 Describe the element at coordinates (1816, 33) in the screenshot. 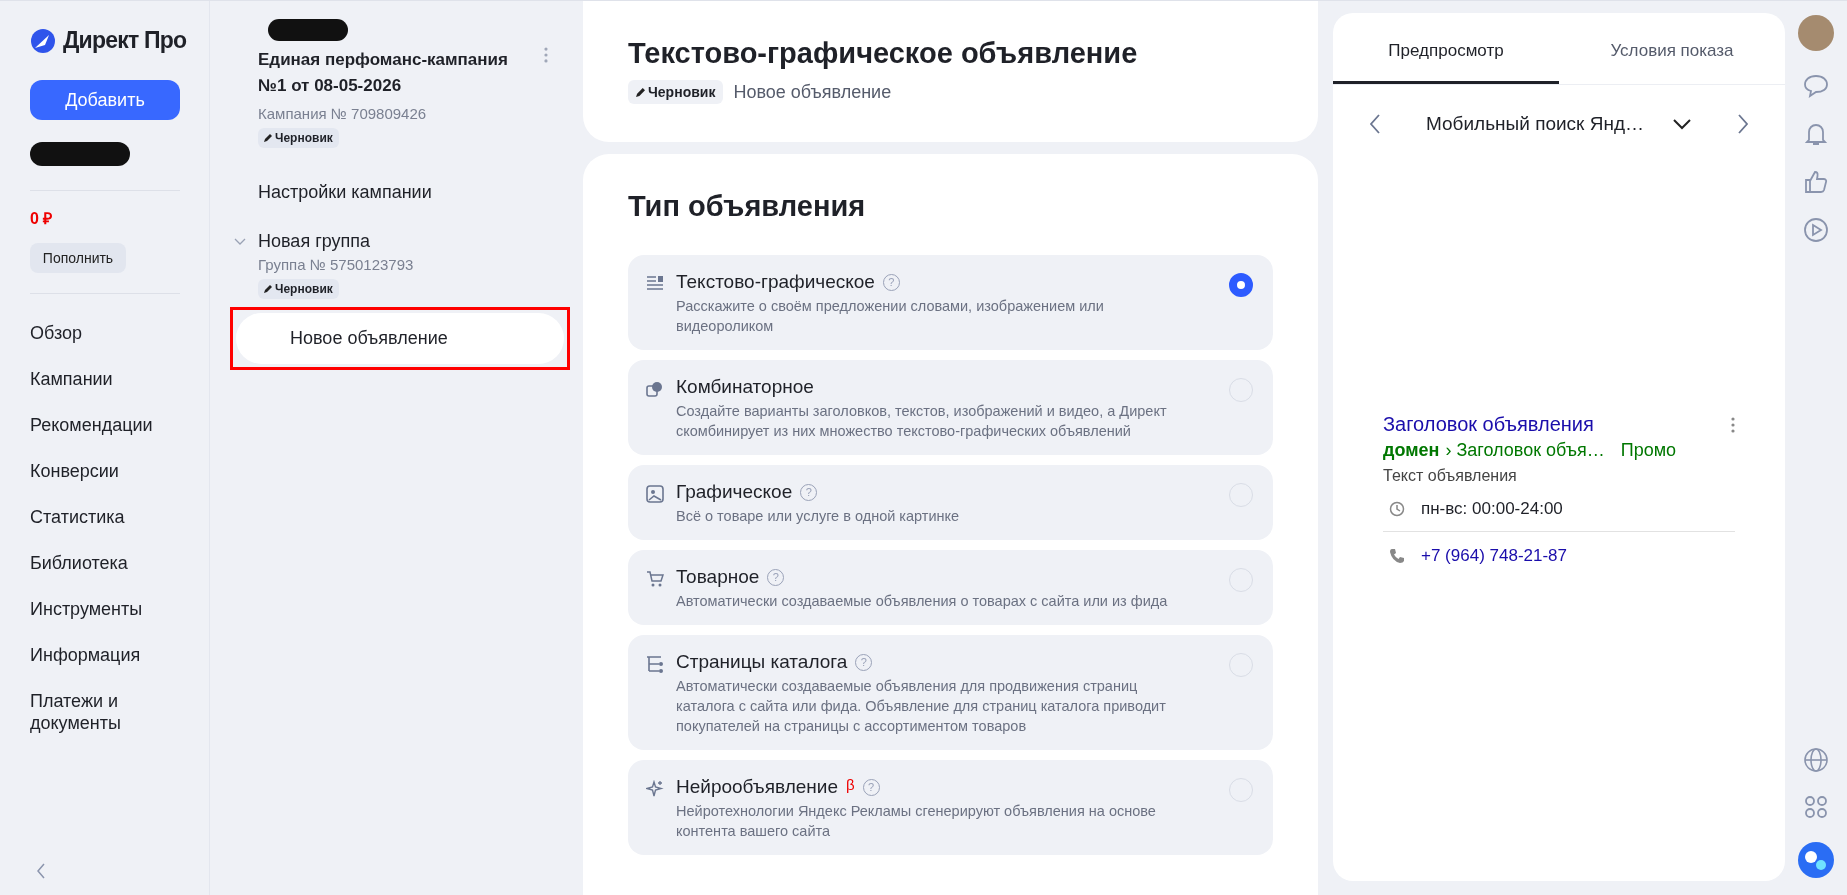

I see `avatar` at that location.